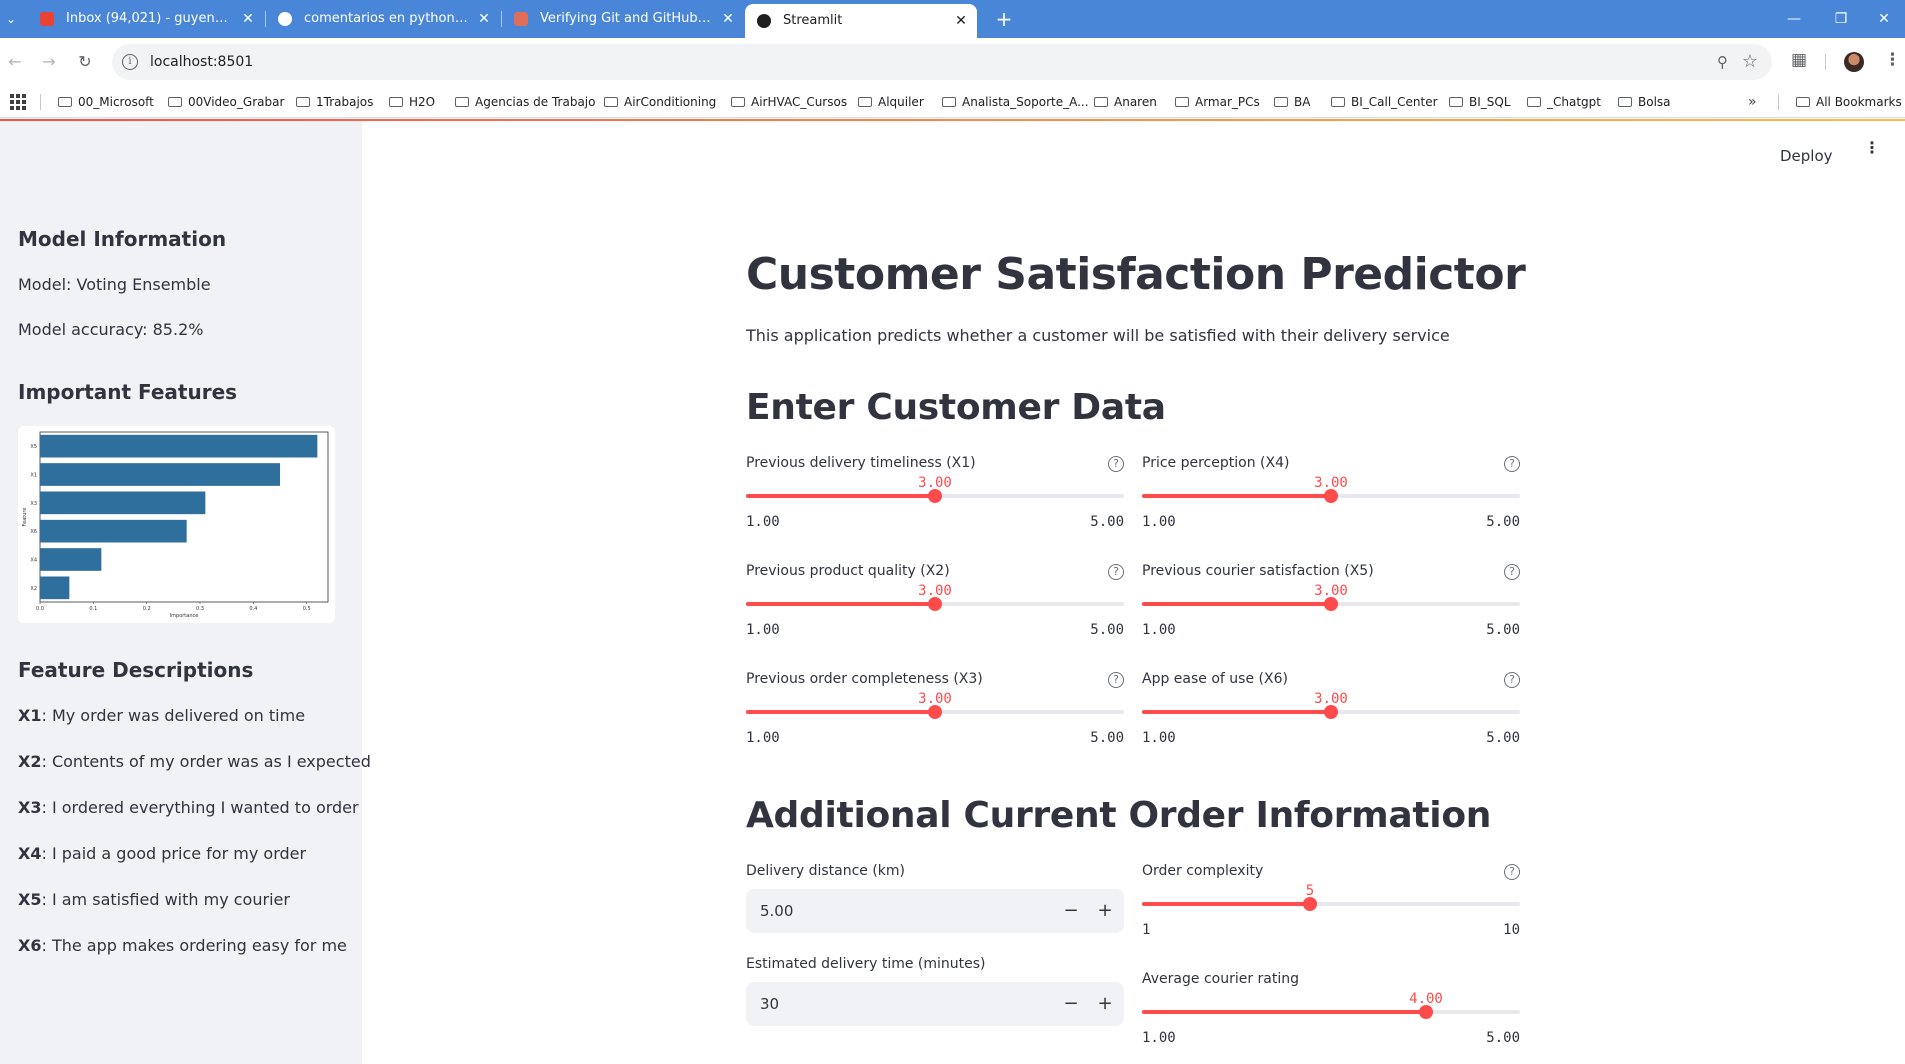 The image size is (1905, 1064). What do you see at coordinates (535, 102) in the screenshot?
I see `bookmark-label: Agencias de Trabajo` at bounding box center [535, 102].